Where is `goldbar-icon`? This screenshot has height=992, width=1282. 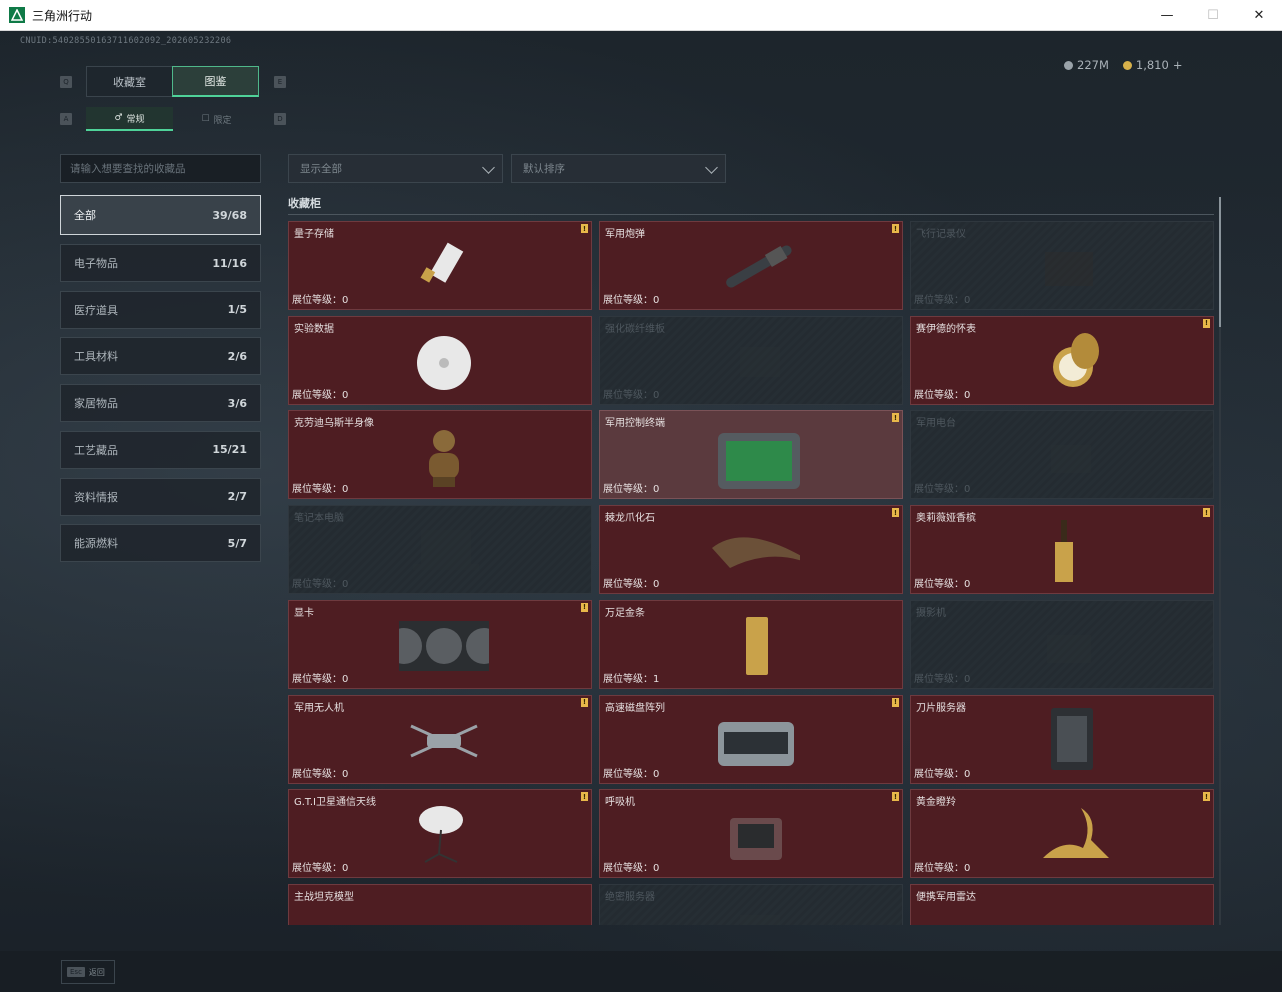 goldbar-icon is located at coordinates (757, 645).